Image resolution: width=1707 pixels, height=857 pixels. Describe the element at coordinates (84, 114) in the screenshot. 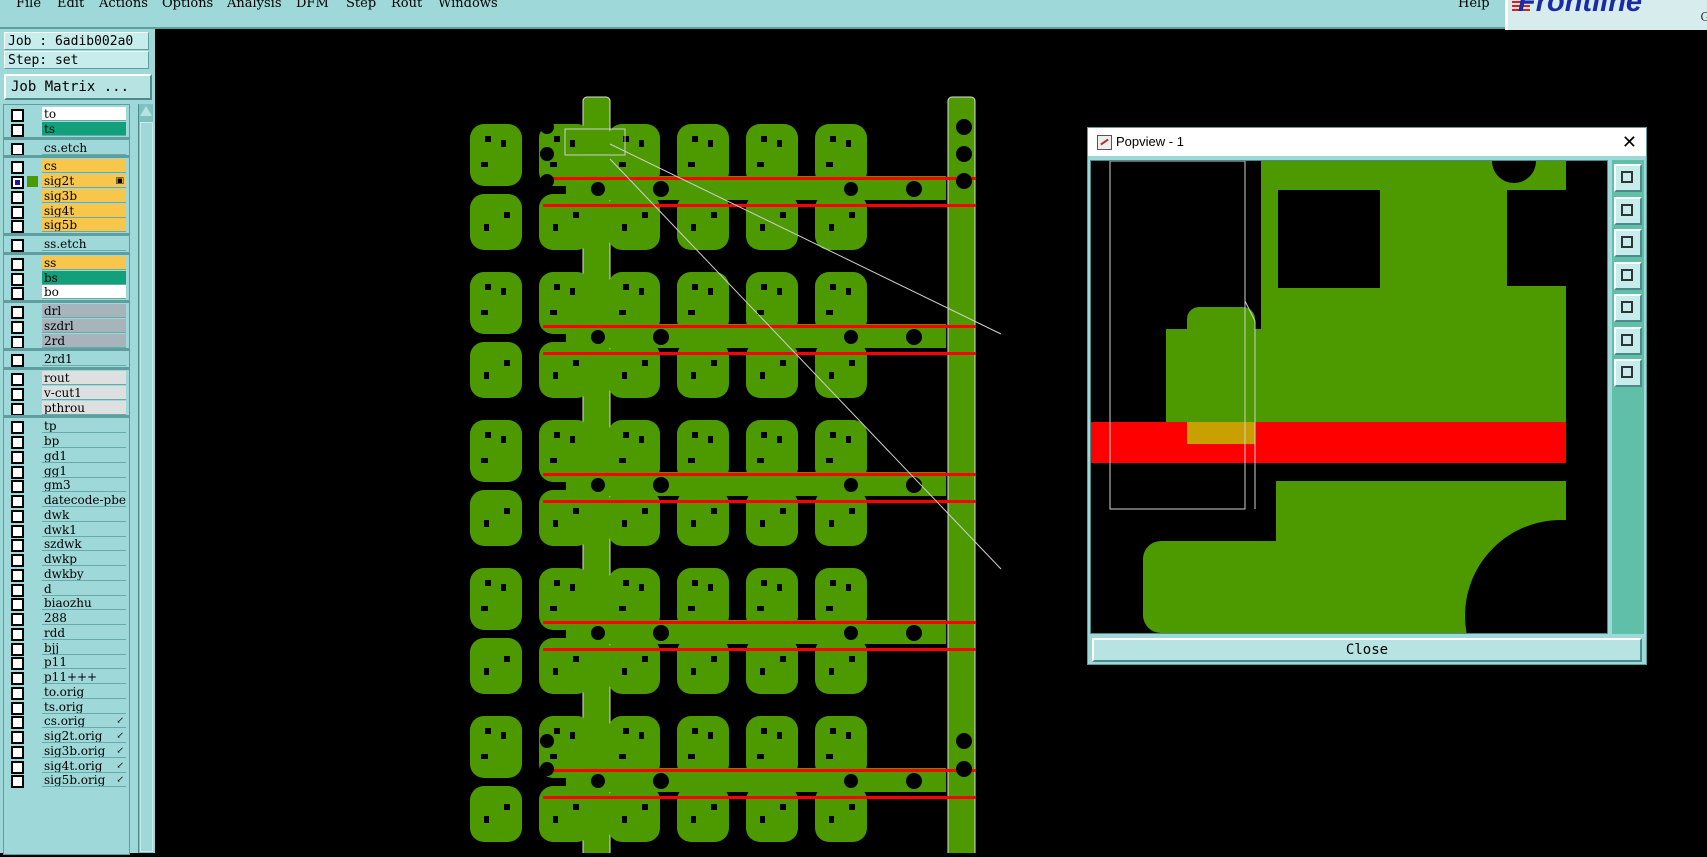

I see `layer-name: to` at that location.